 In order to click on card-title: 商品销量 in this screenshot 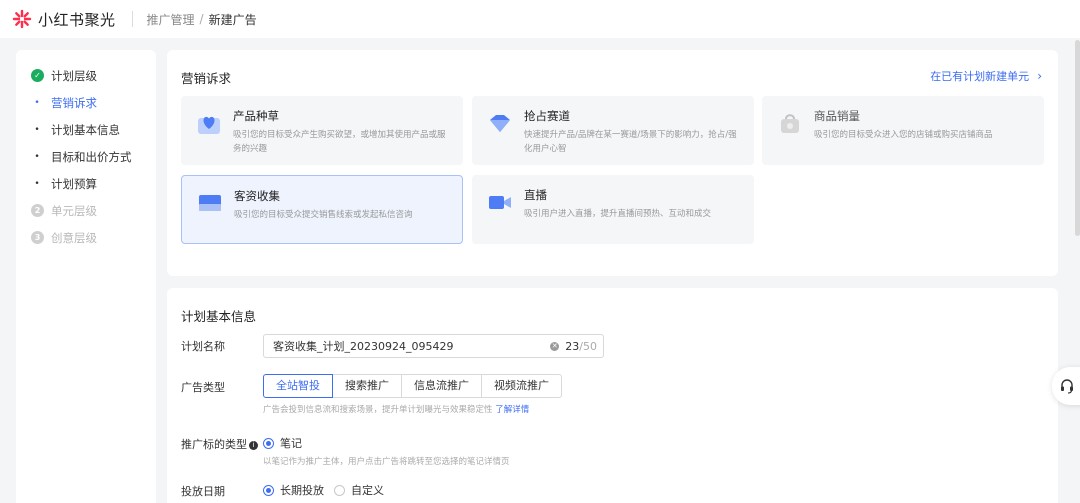, I will do `click(837, 116)`.